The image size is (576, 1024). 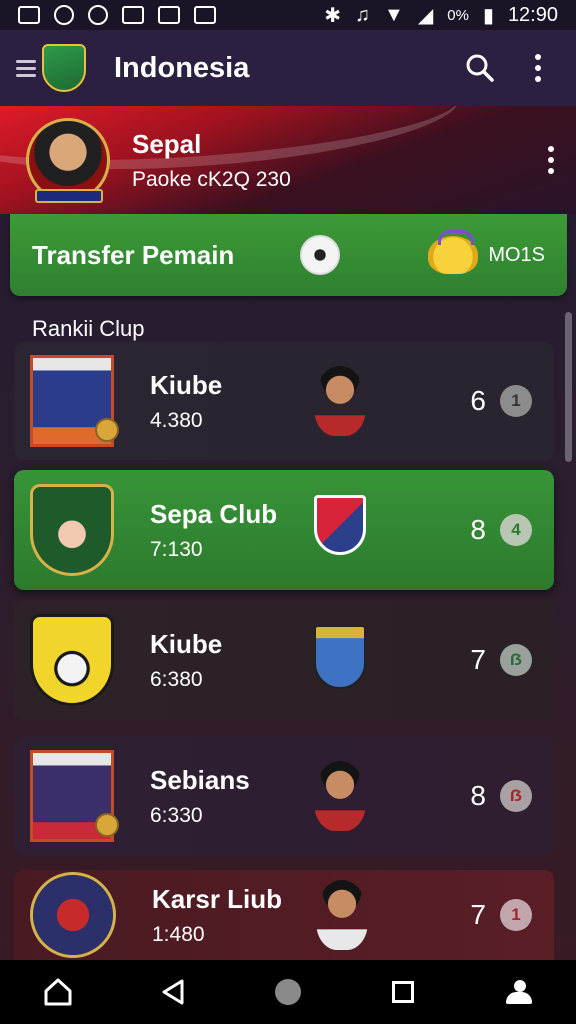 I want to click on pennant-icon, so click(x=340, y=530).